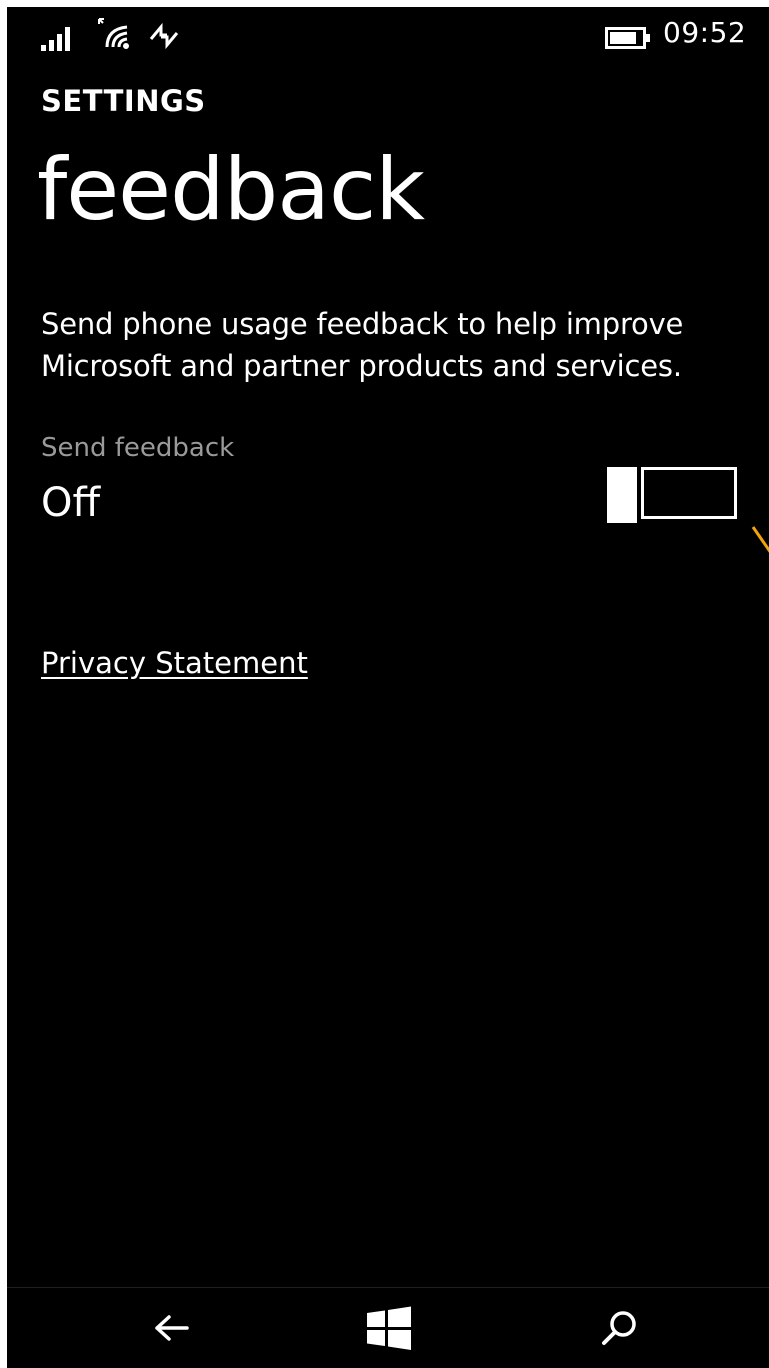 This screenshot has width=769, height=1368. I want to click on send-feedback-state: Off, so click(70, 503).